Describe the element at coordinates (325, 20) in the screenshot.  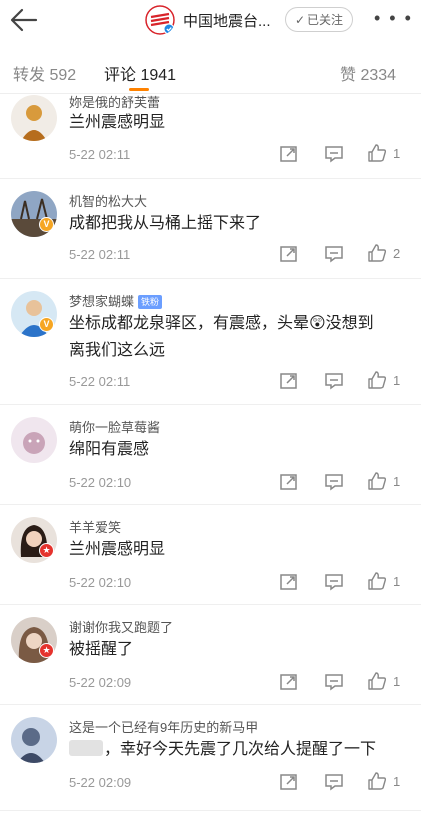
I see `follow-label: 已关注` at that location.